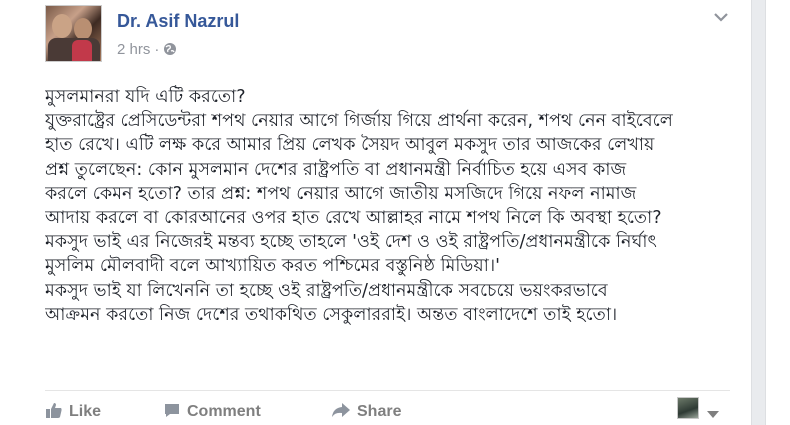 The height and width of the screenshot is (425, 790). What do you see at coordinates (395, 33) in the screenshot?
I see `post-header: Dr. Asif Nazrul 2 hrs ·` at bounding box center [395, 33].